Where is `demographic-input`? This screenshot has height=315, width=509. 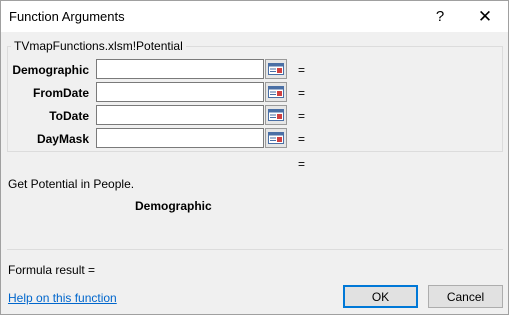 demographic-input is located at coordinates (180, 69).